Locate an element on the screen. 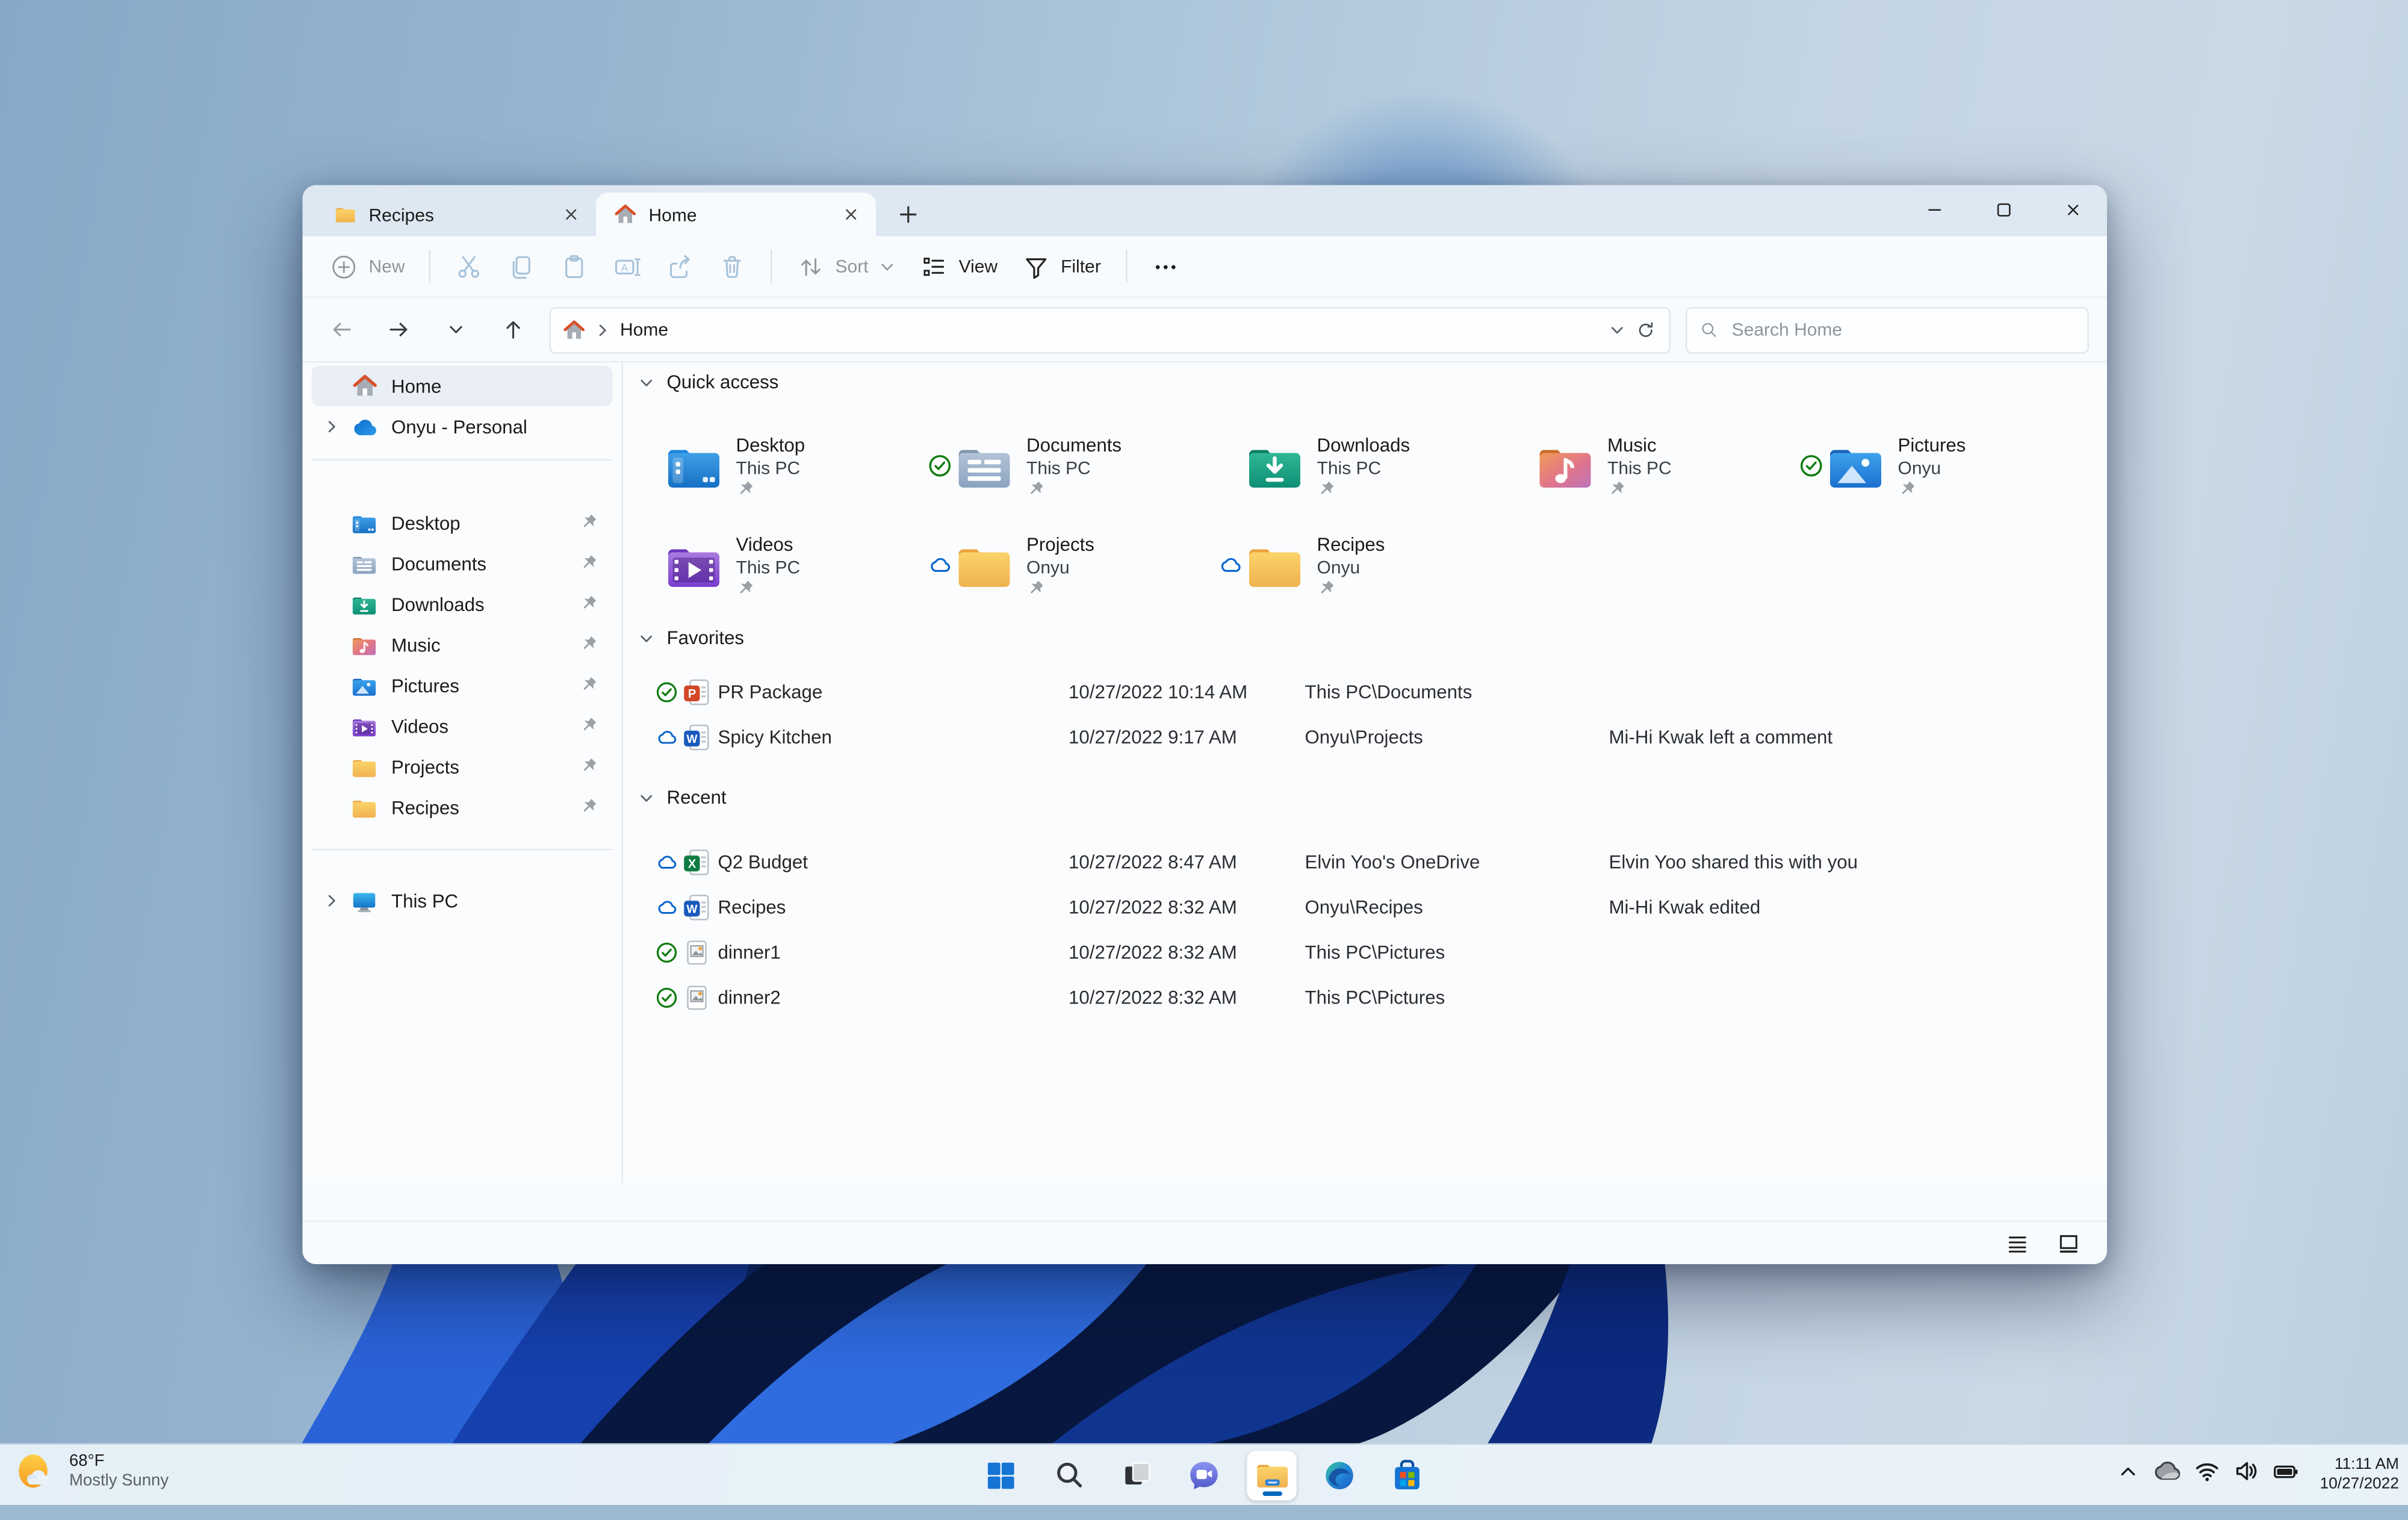 The height and width of the screenshot is (1520, 2408). filter-button: Filter is located at coordinates (1061, 267).